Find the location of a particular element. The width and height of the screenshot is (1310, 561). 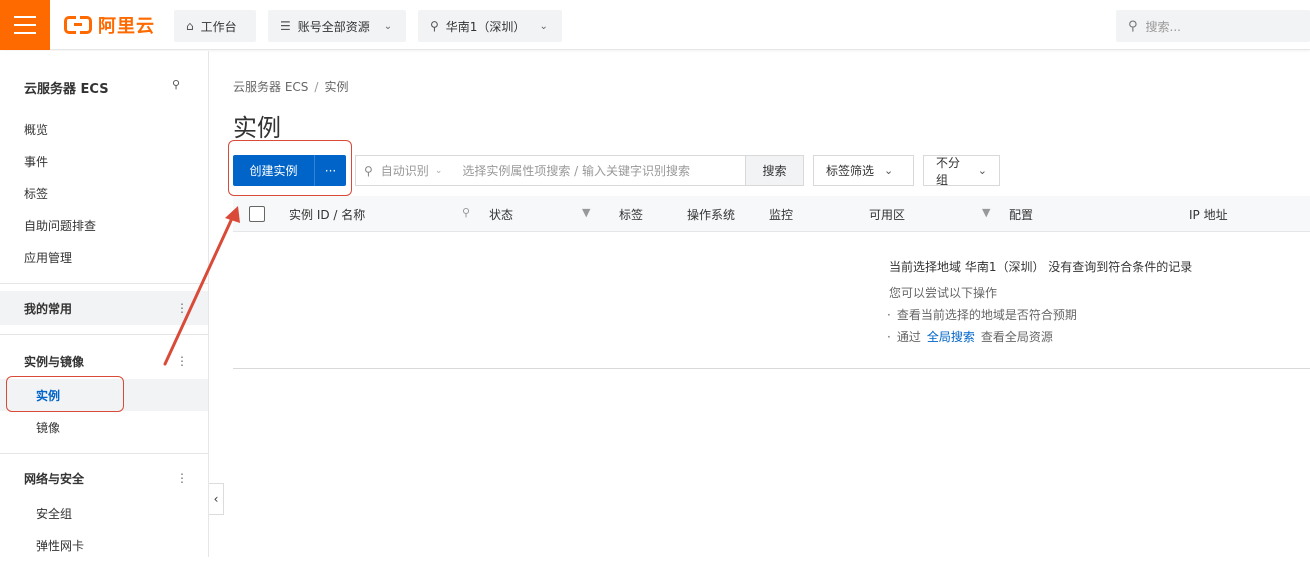

logo-text: 阿里云 is located at coordinates (126, 26).